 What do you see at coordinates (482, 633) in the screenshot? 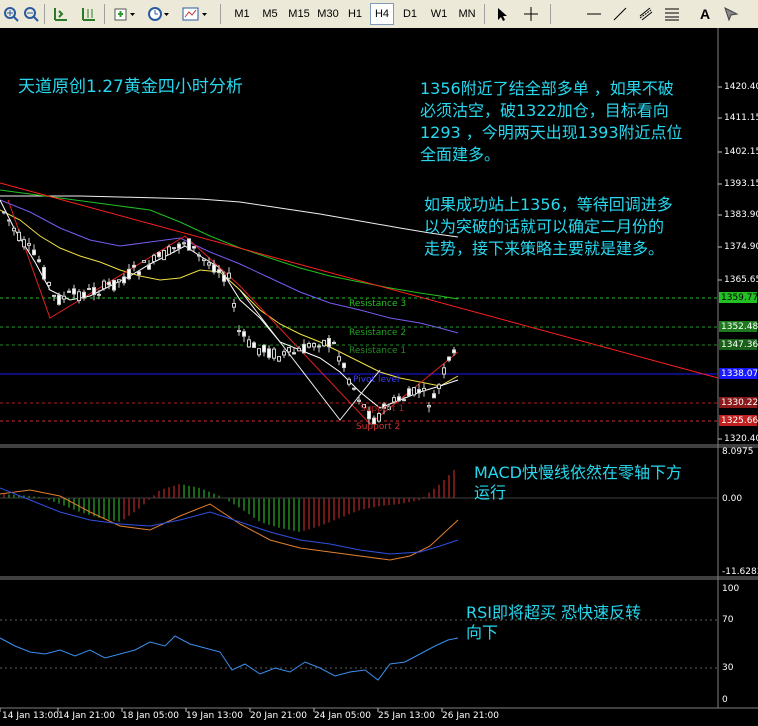
I see `rsi-annotation-line2: 向下` at bounding box center [482, 633].